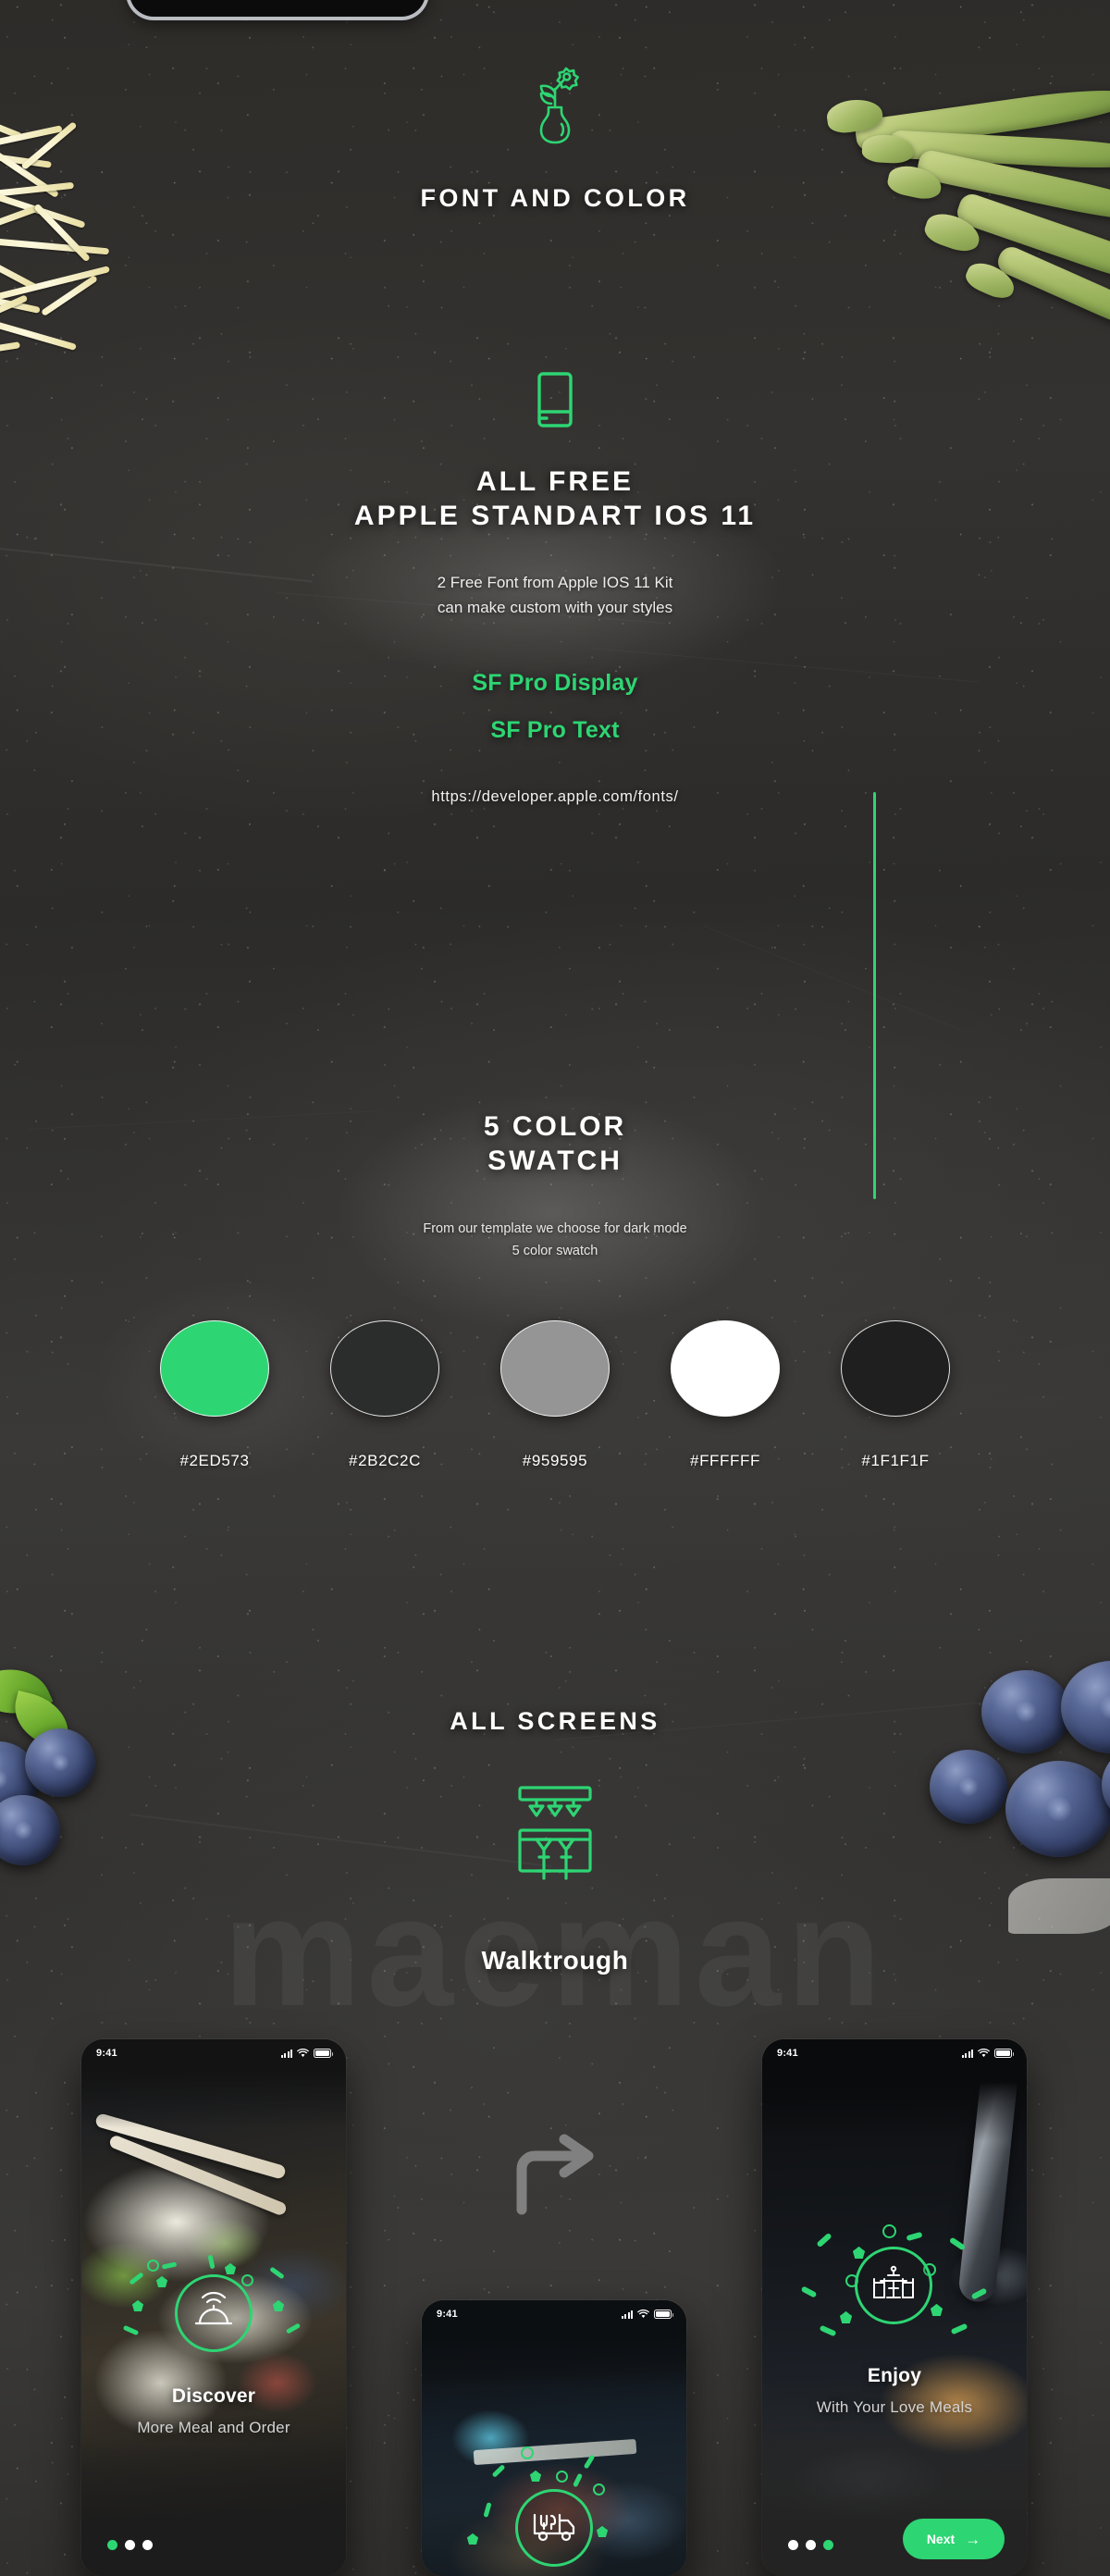 This screenshot has height=2576, width=1110. I want to click on swatch-label: #1F1F1F, so click(896, 1461).